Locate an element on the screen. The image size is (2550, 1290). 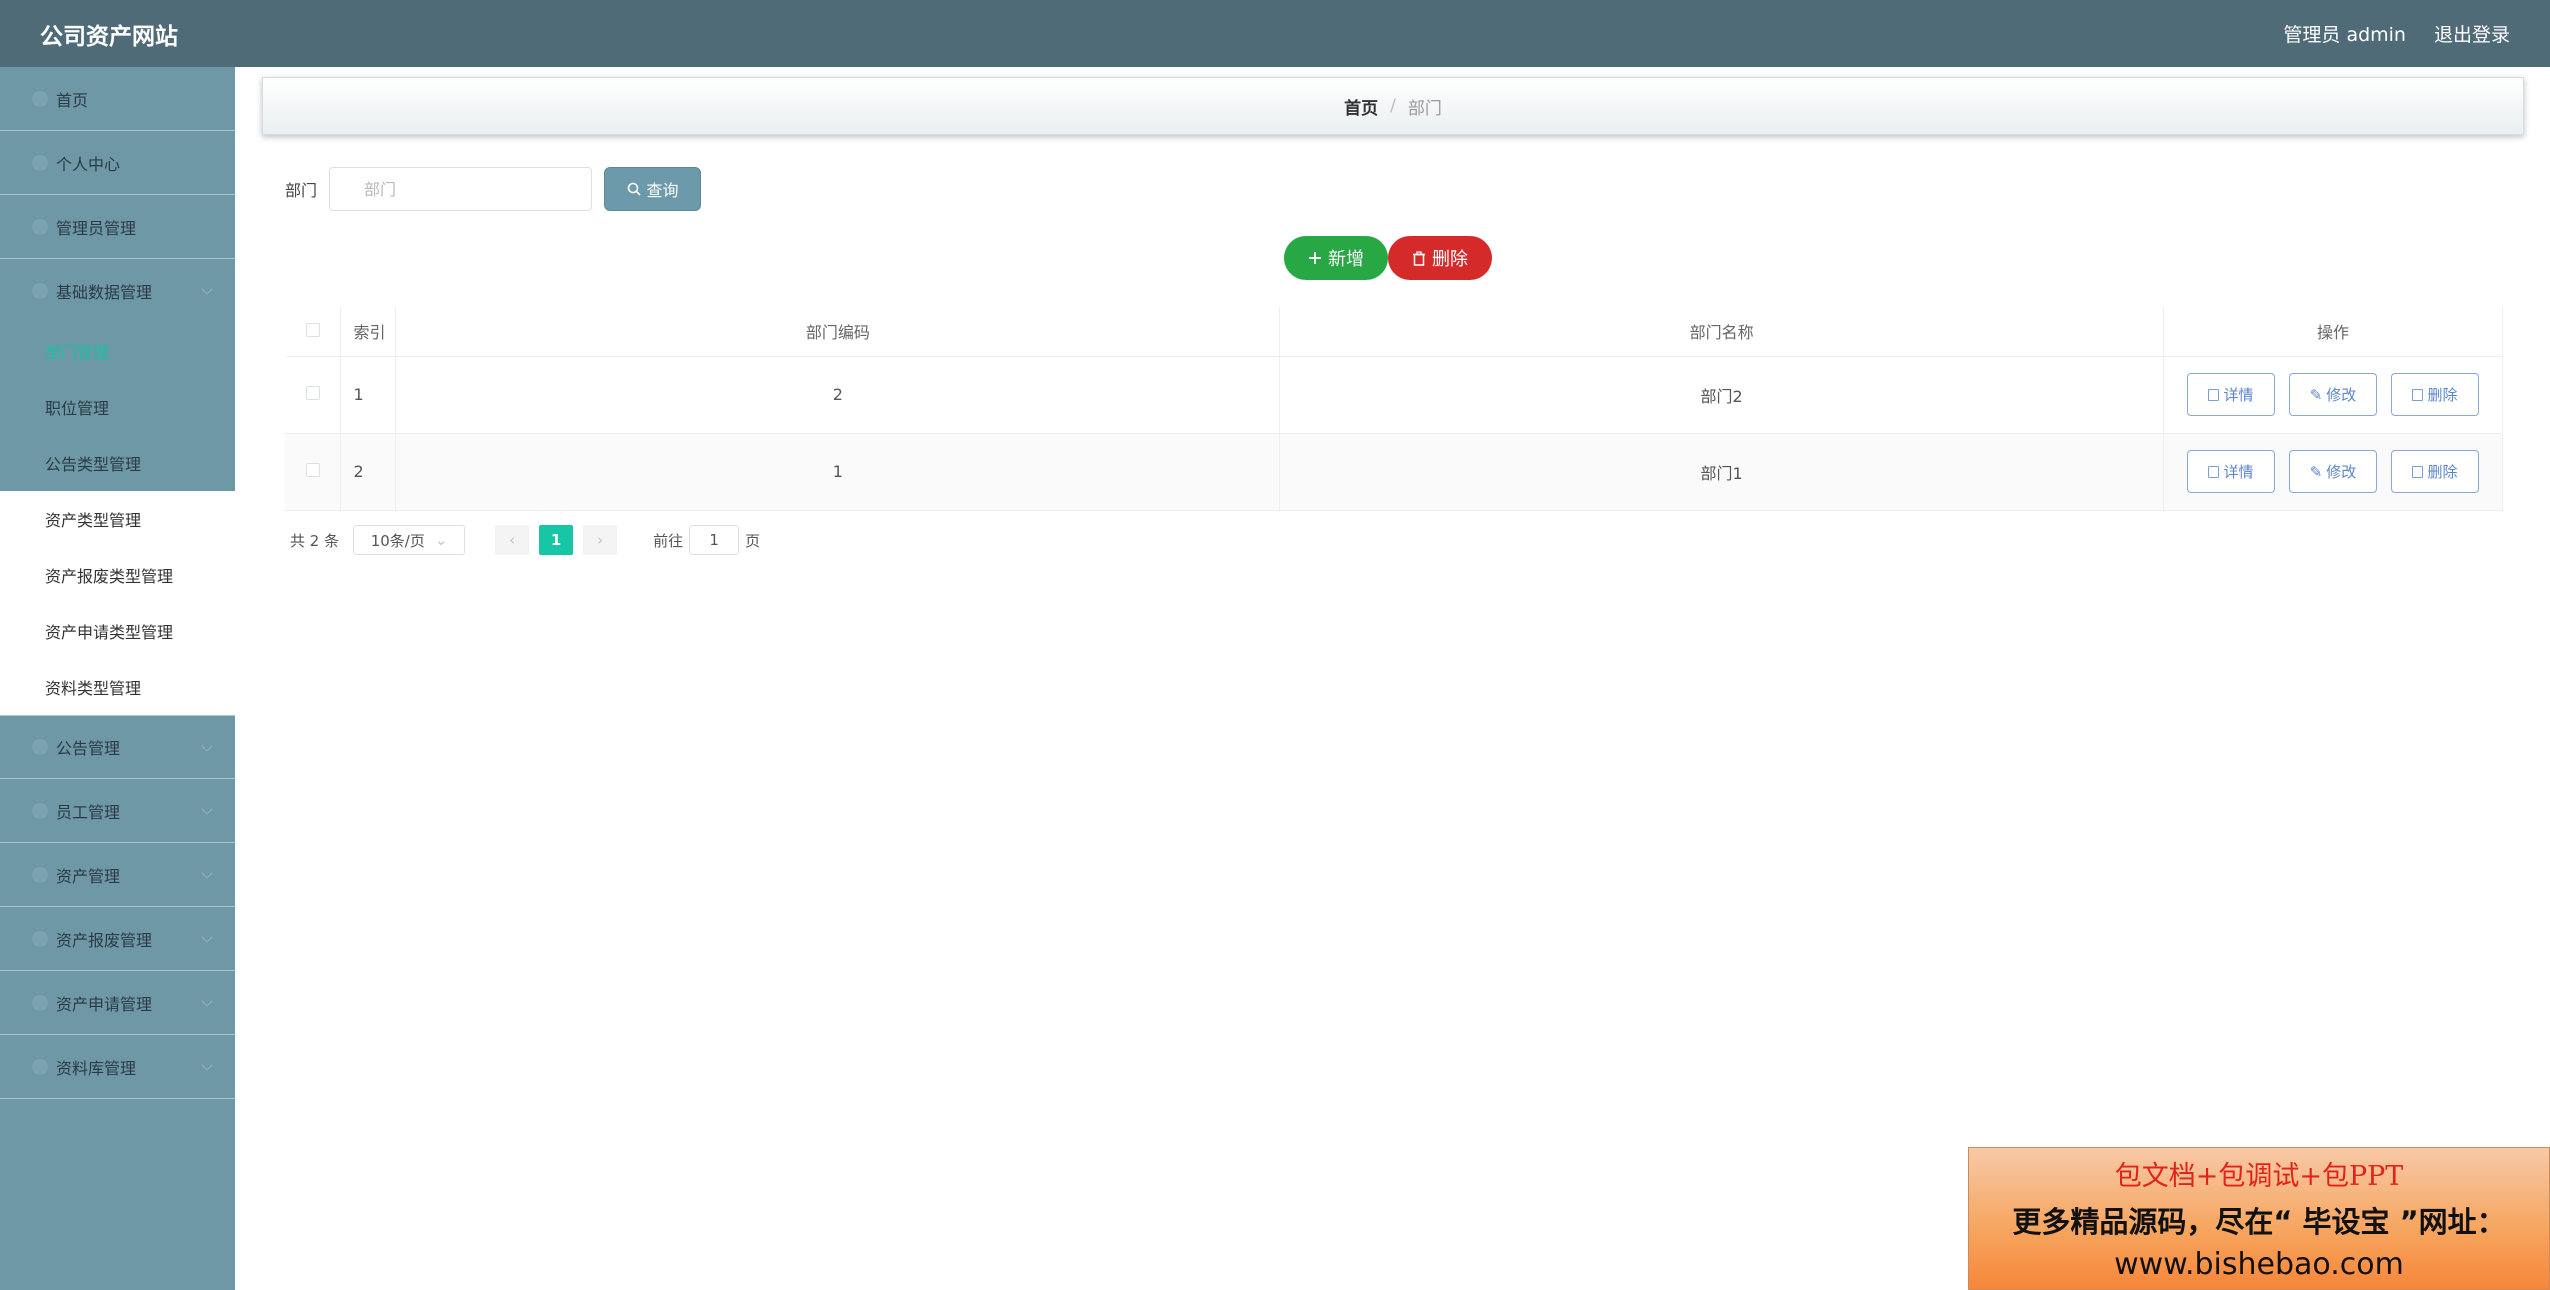
sidebar-item-profile: 个人中心 is located at coordinates (117, 163).